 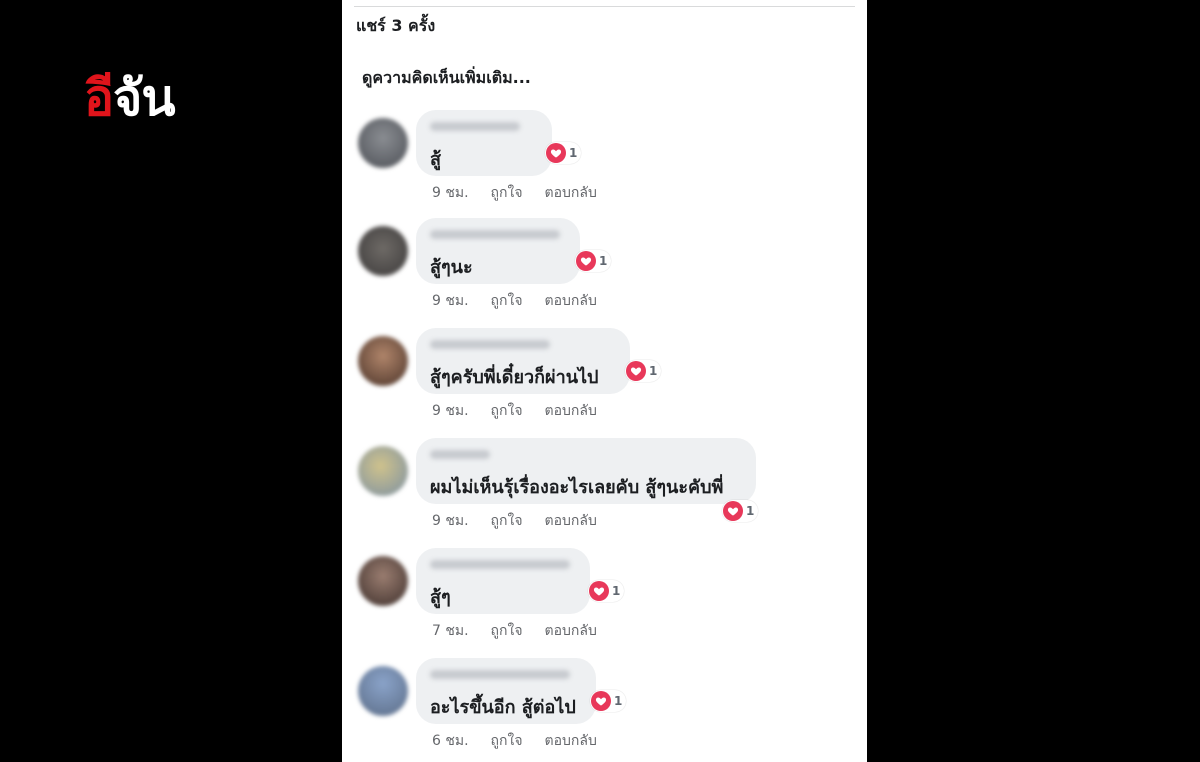 I want to click on comment-bubble: สู้ๆครับพี่เดี๋ยวก็ผ่านไป, so click(x=523, y=361).